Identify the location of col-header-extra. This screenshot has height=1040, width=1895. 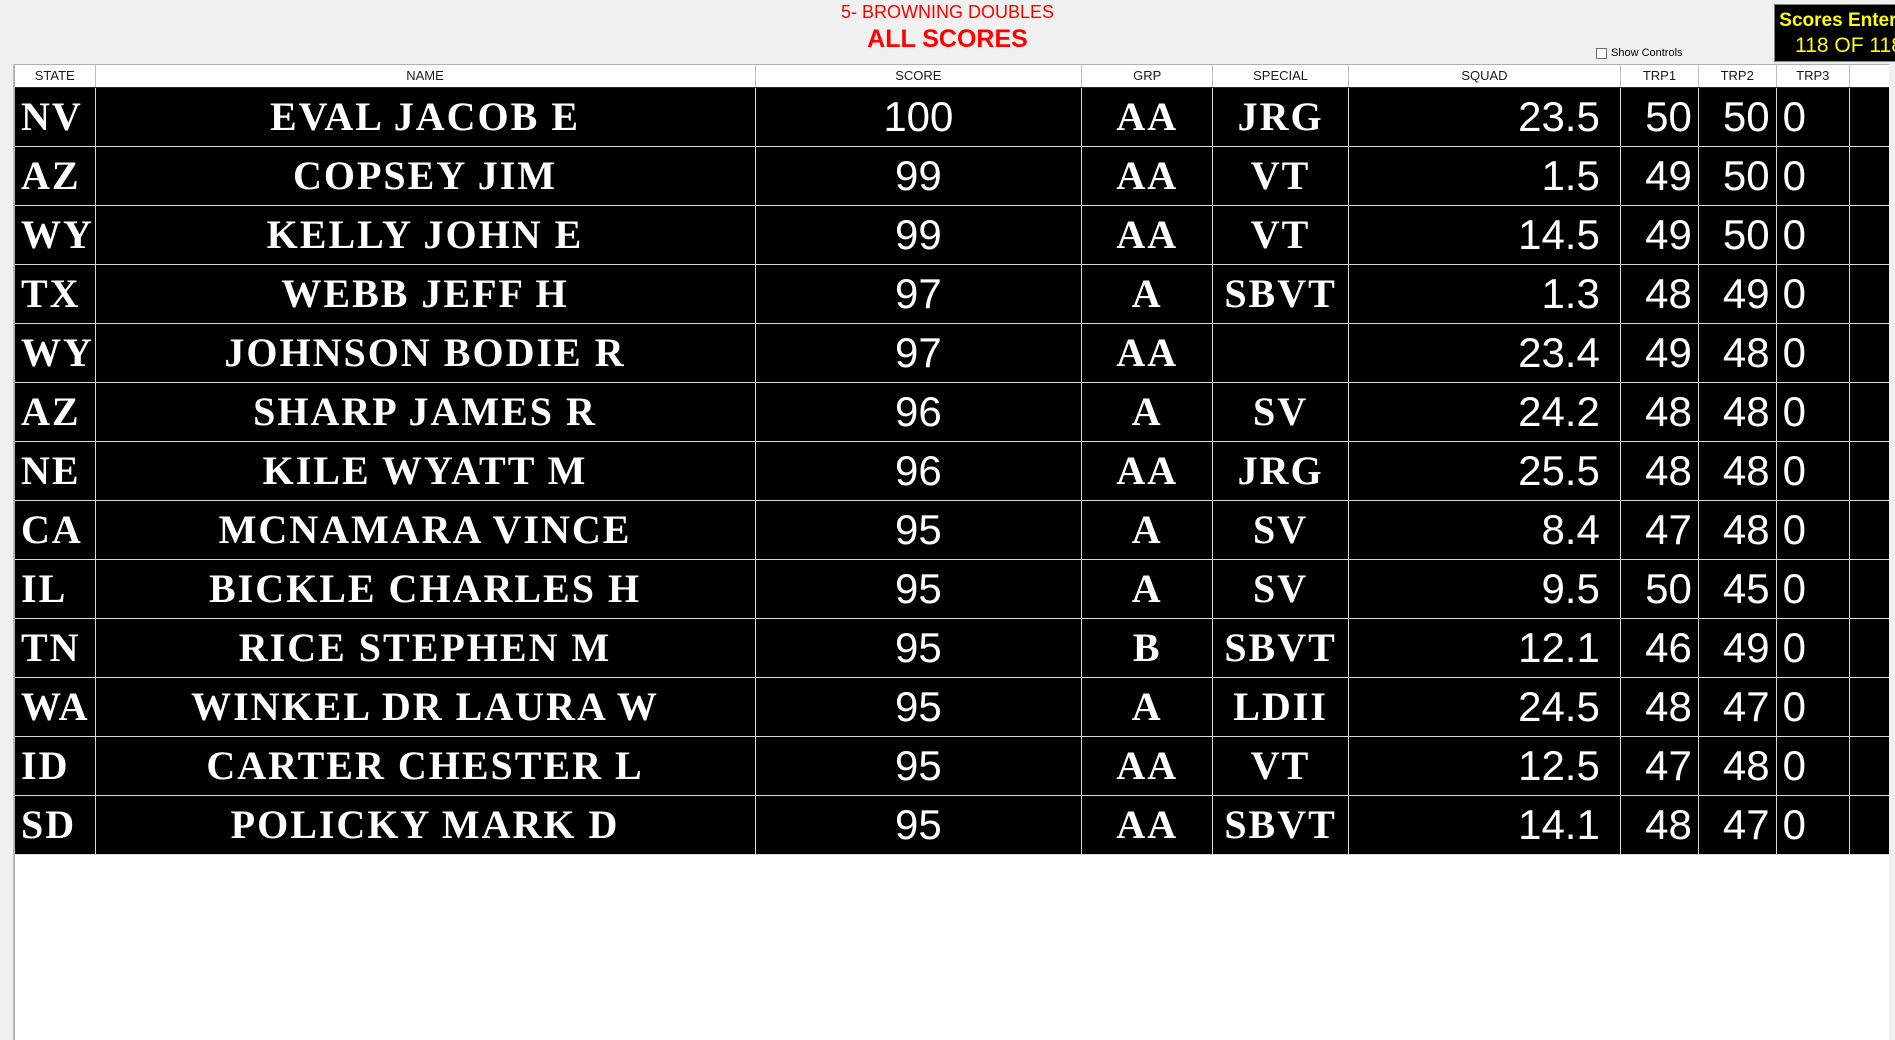
(1869, 76).